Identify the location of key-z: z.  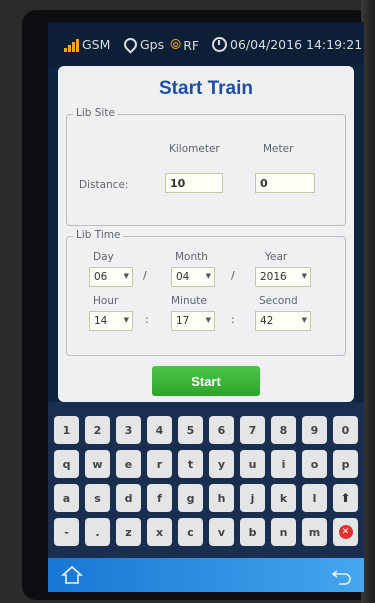
(128, 532).